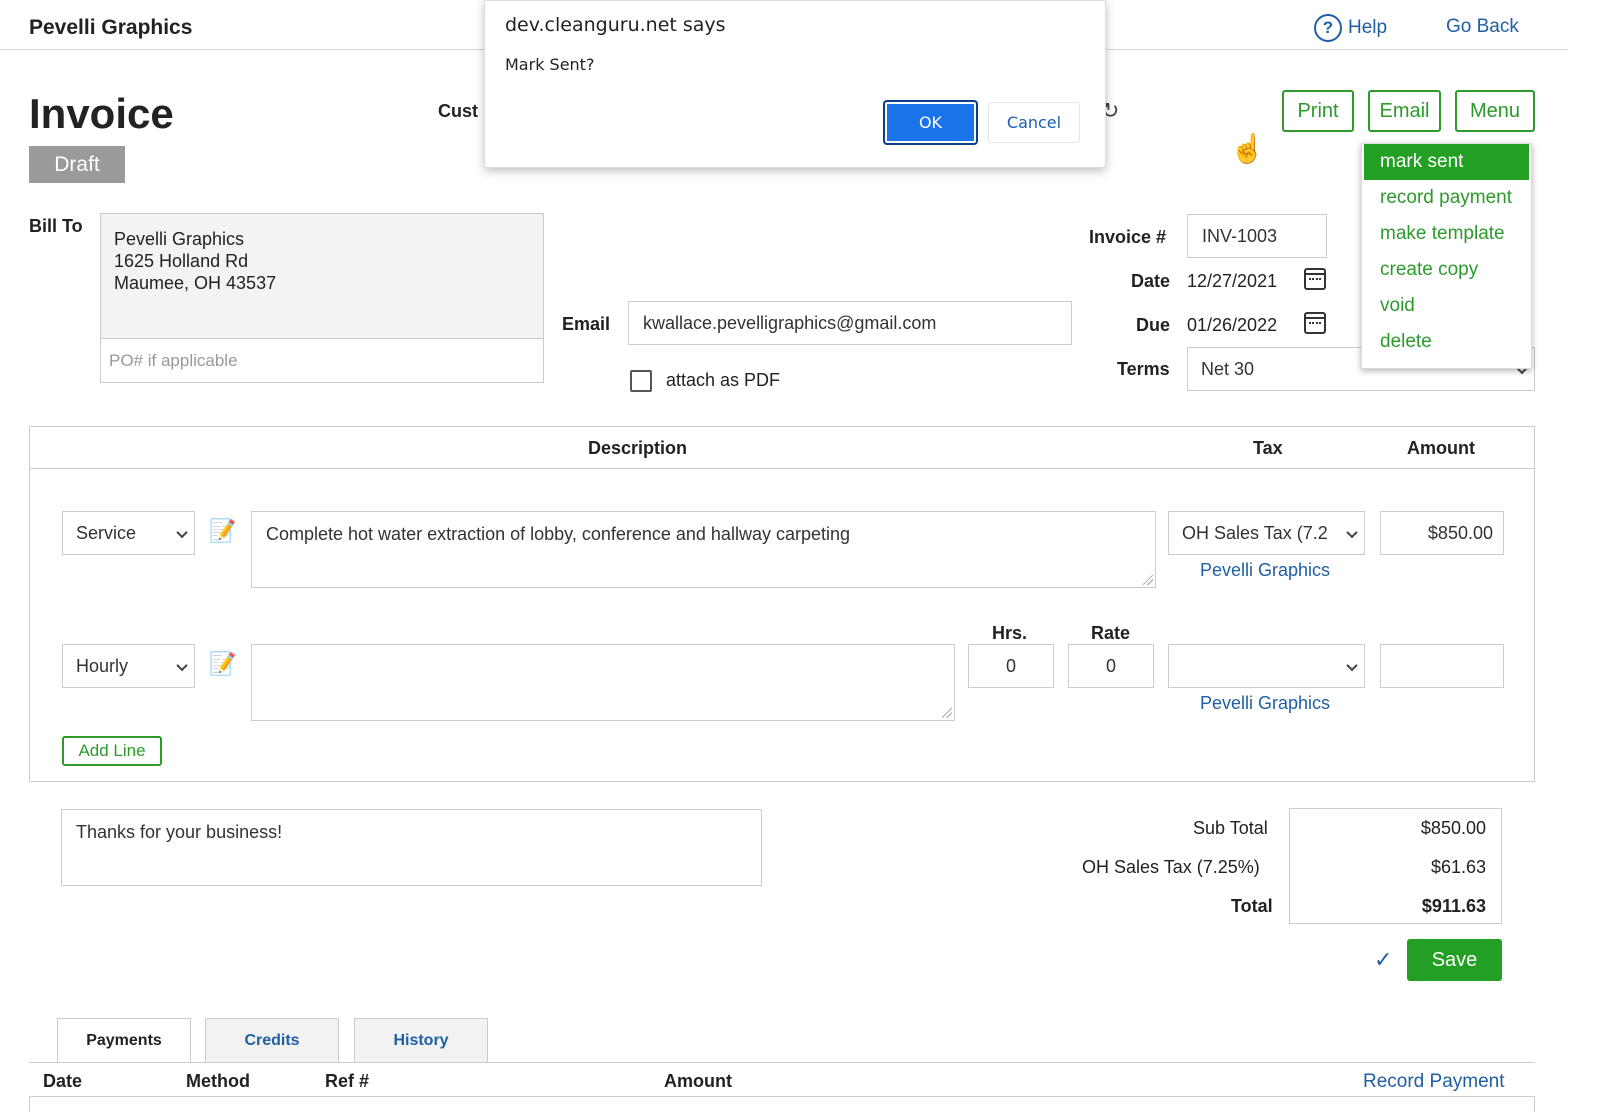  I want to click on menu-button: Menu, so click(1495, 111).